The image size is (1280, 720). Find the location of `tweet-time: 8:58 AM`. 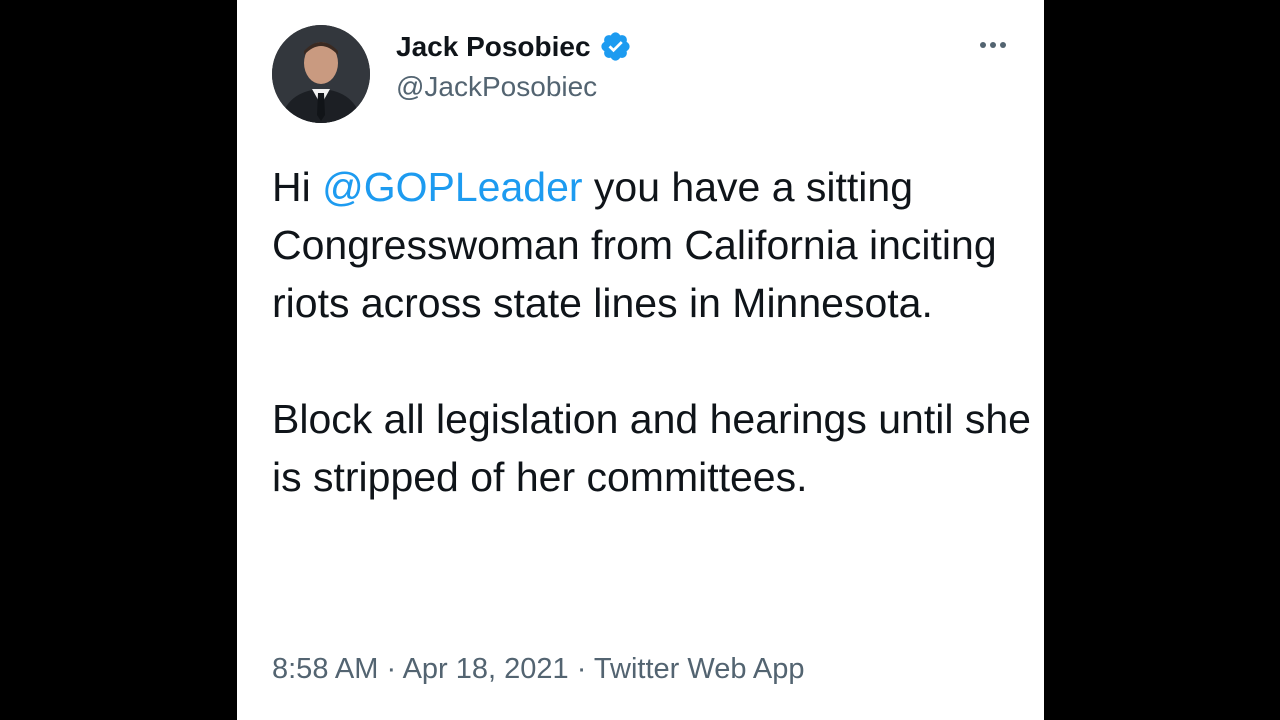

tweet-time: 8:58 AM is located at coordinates (325, 669).